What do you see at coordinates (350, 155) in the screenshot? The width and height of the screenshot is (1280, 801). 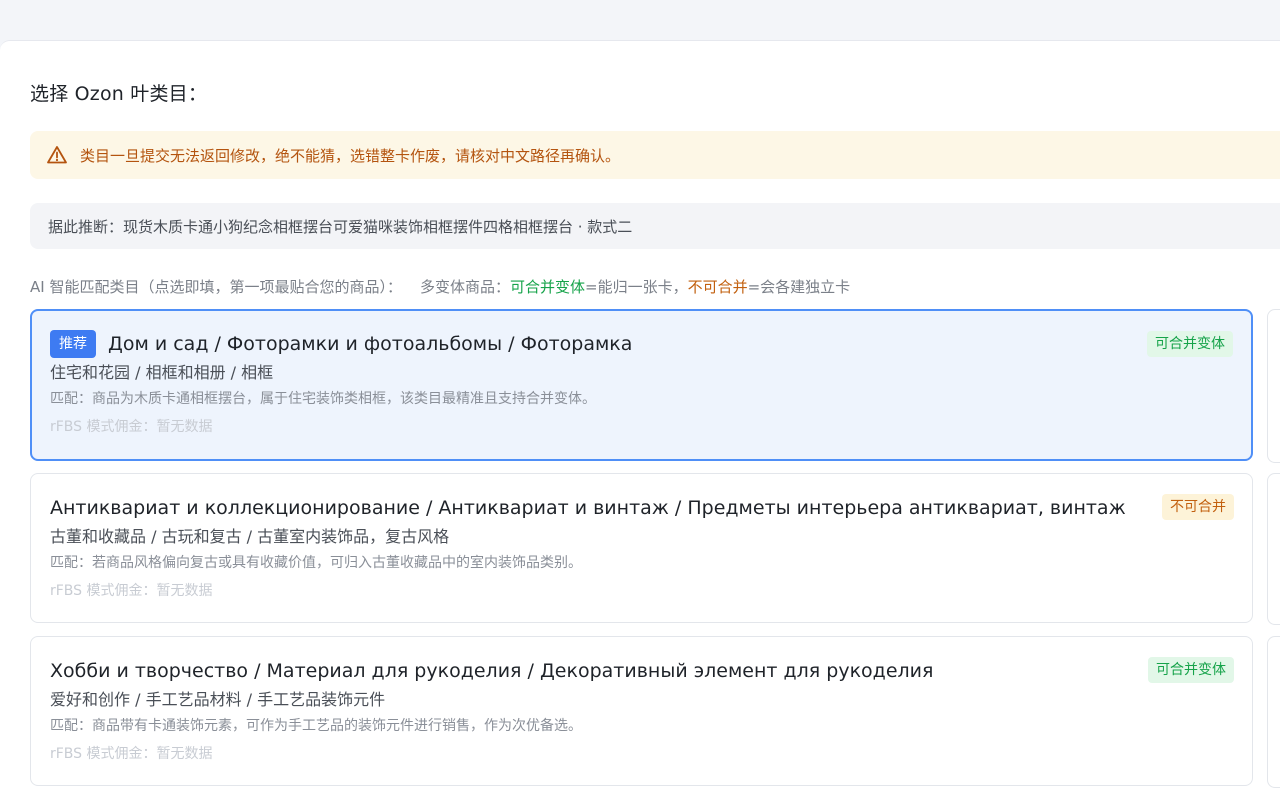 I see `warning-text: 类目一旦提交无法返回修改，绝不能猜，选错整卡作废，请核对中文路径再确认。` at bounding box center [350, 155].